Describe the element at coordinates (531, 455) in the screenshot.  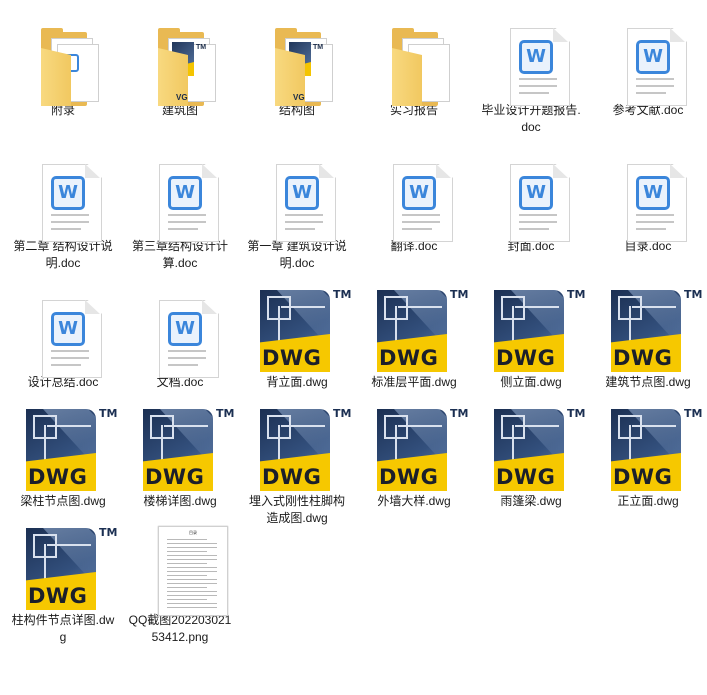
I see `file-item: DWG TM 雨篷梁.dwg` at that location.